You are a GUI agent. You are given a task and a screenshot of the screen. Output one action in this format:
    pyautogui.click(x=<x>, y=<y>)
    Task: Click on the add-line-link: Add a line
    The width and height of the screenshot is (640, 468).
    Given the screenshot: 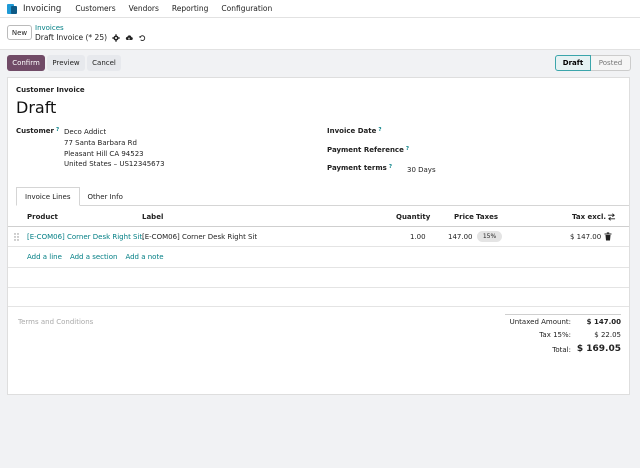 What is the action you would take?
    pyautogui.click(x=44, y=257)
    